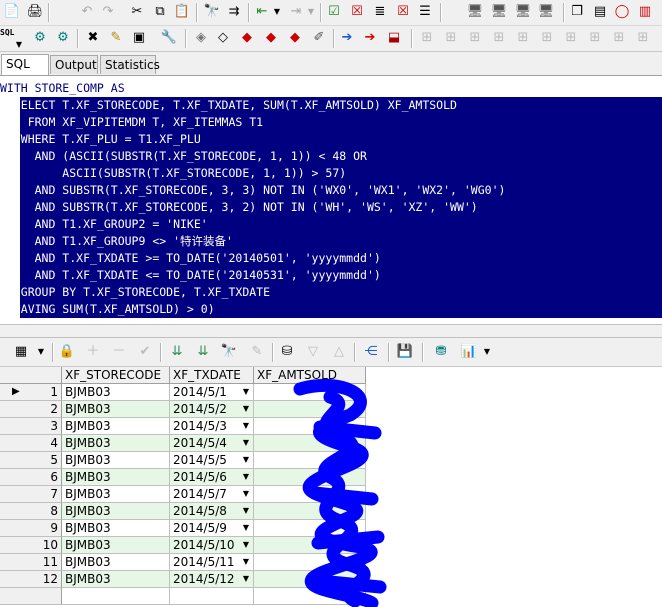 Image resolution: width=662 pixels, height=607 pixels. What do you see at coordinates (130, 64) in the screenshot?
I see `tab-statistics: Statistics` at bounding box center [130, 64].